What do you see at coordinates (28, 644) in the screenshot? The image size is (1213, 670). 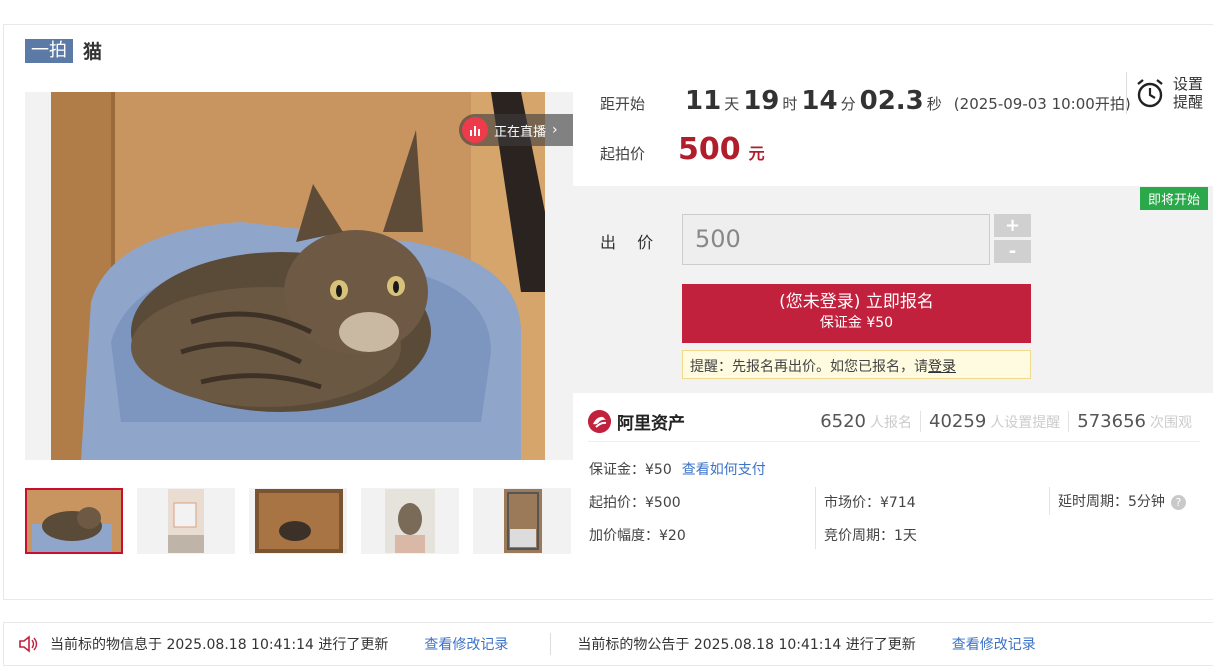 I see `speaker-icon` at bounding box center [28, 644].